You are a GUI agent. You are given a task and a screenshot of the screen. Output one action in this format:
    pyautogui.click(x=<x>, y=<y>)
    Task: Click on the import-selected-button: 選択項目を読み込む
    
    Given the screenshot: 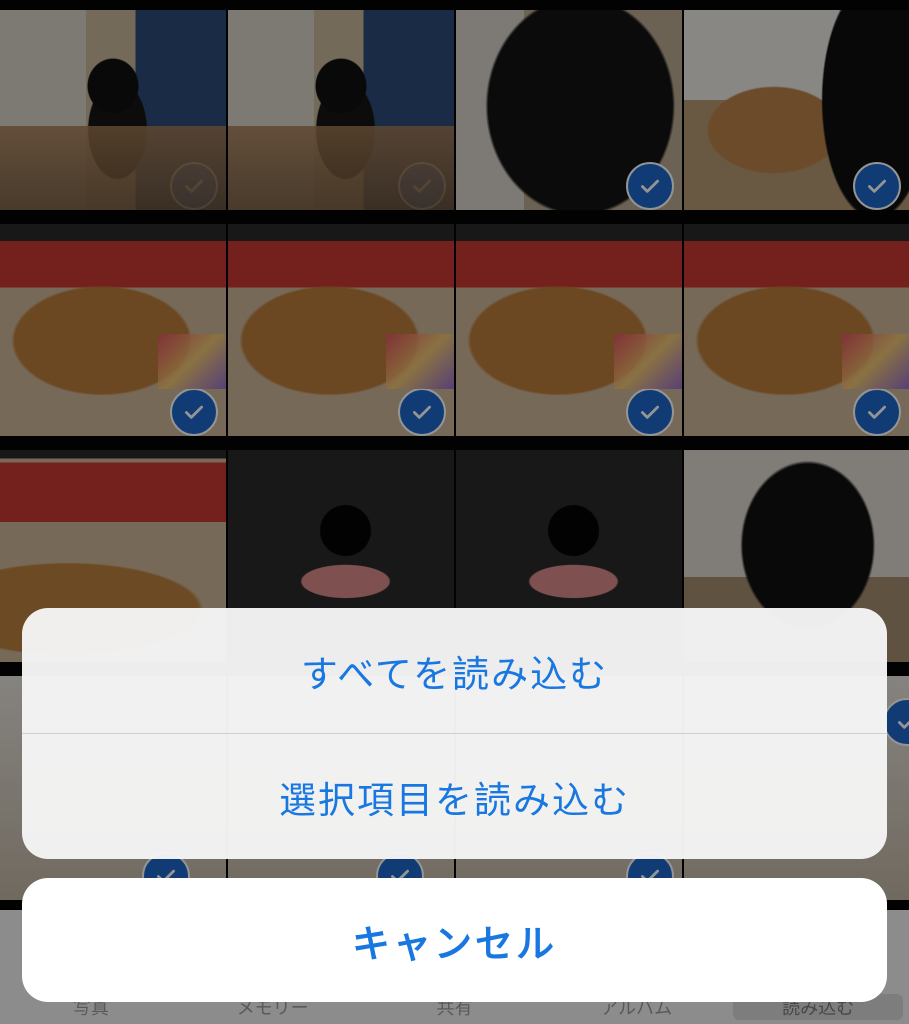 What is the action you would take?
    pyautogui.click(x=454, y=796)
    